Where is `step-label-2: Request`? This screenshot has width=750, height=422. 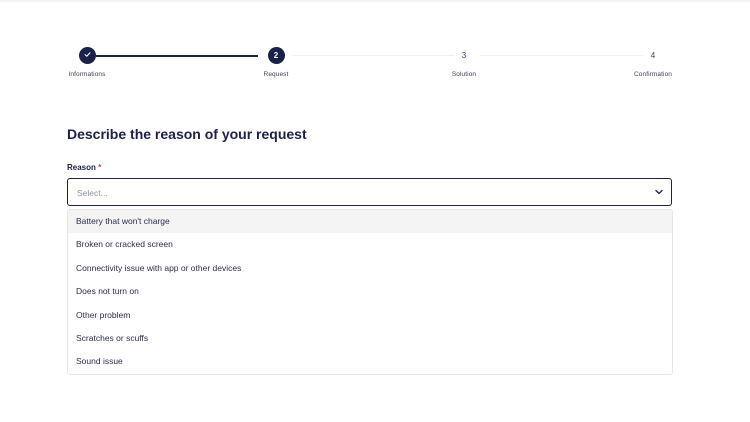 step-label-2: Request is located at coordinates (276, 74).